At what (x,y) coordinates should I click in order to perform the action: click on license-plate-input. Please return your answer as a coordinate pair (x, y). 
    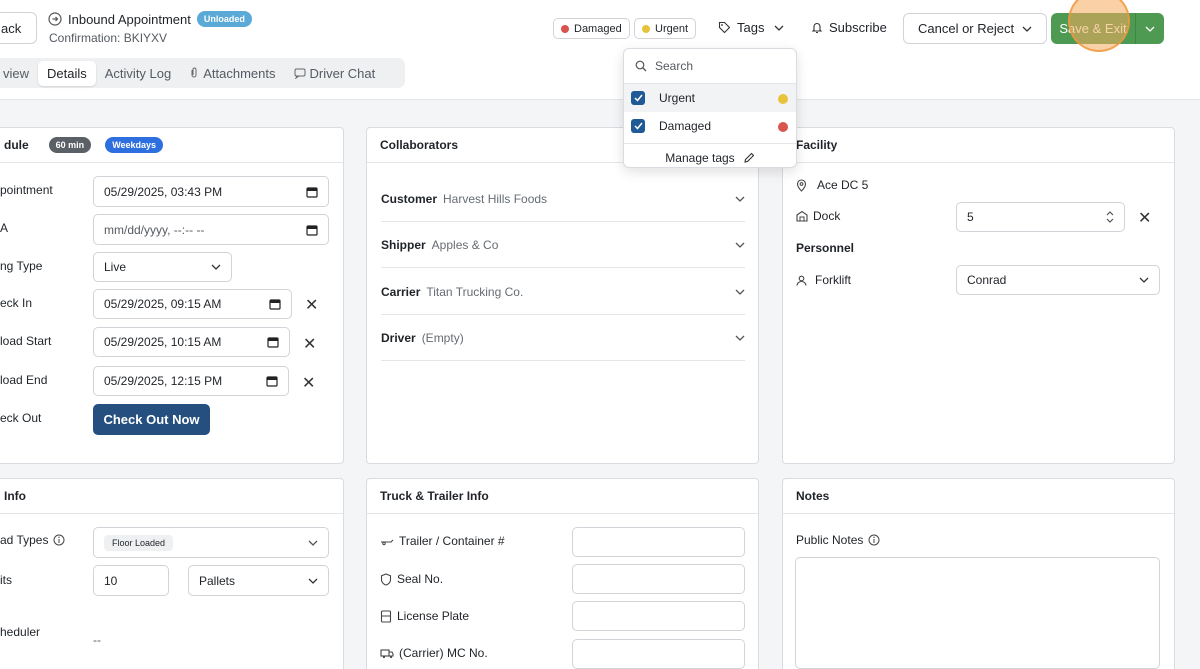
    Looking at the image, I should click on (658, 616).